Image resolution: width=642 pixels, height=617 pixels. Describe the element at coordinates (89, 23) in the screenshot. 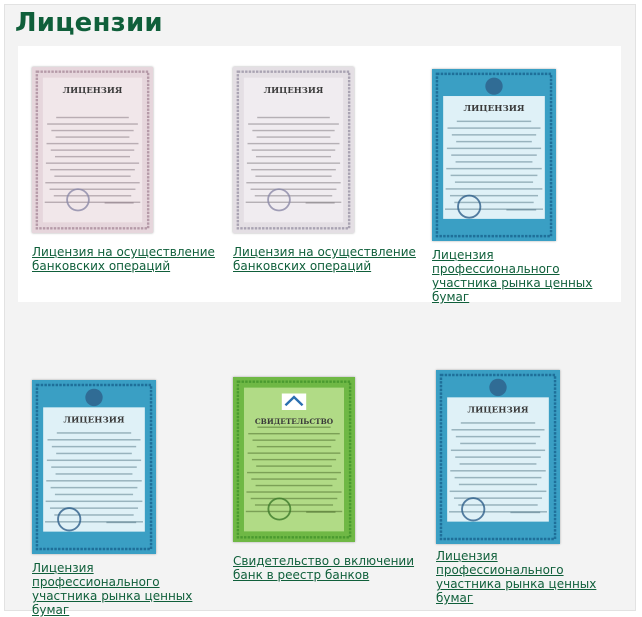

I see `page-title: Лицензии` at that location.